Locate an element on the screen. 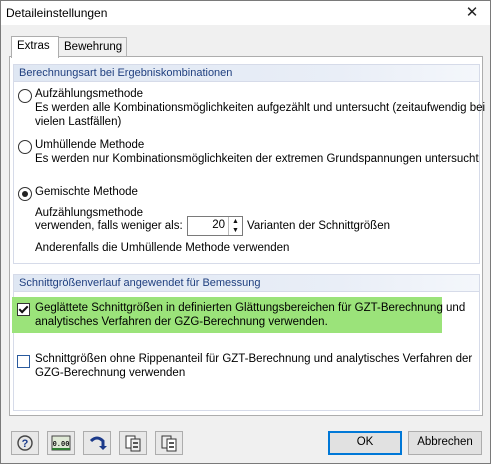  reset-arrow-icon is located at coordinates (98, 443).